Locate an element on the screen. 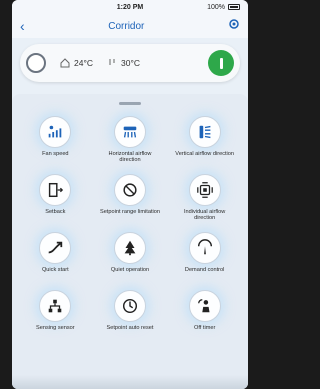 Image resolution: width=320 pixels, height=389 pixels. setpoint-temperature: 30°C is located at coordinates (123, 63).